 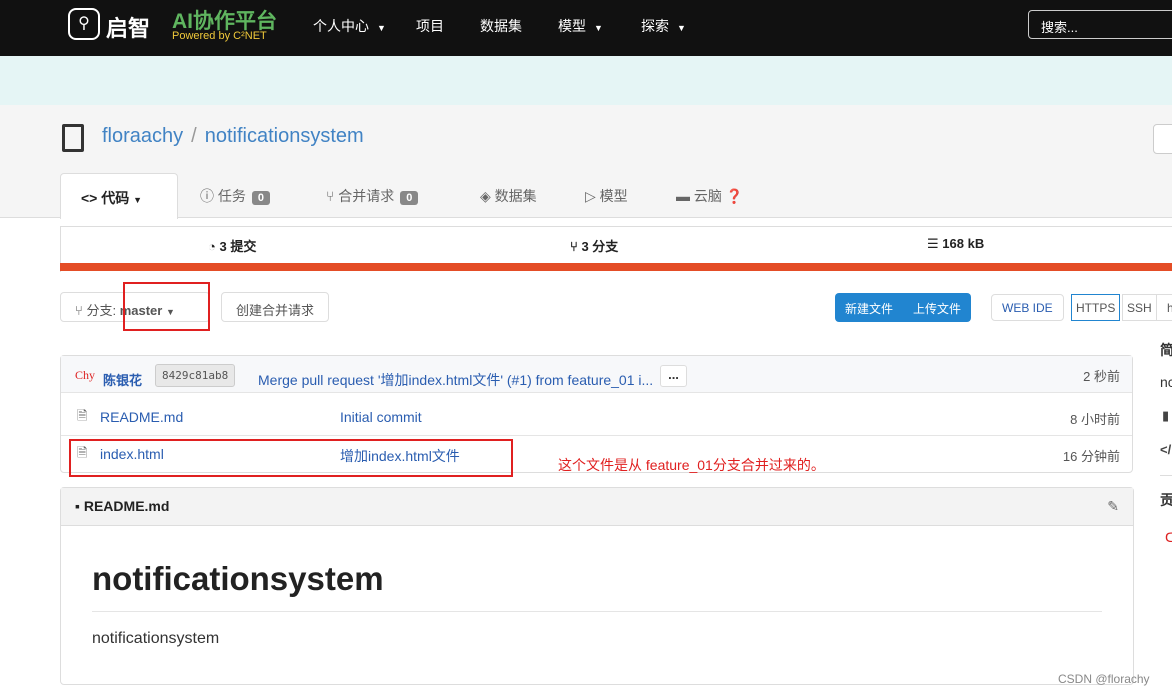 I want to click on readme-header: ▪ README.md ✎, so click(x=597, y=507).